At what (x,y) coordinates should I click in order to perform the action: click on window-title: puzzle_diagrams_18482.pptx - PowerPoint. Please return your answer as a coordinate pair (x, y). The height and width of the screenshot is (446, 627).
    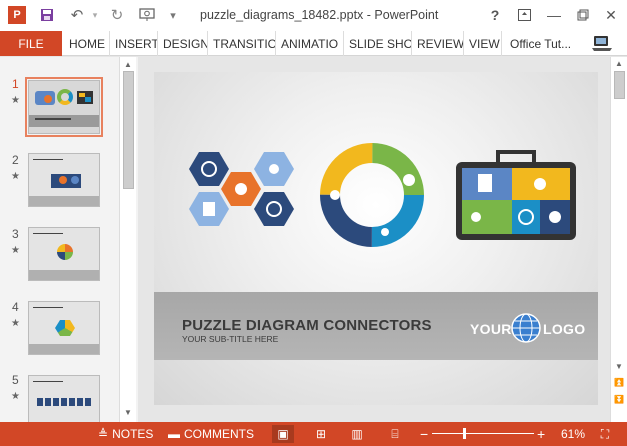
    Looking at the image, I should click on (319, 15).